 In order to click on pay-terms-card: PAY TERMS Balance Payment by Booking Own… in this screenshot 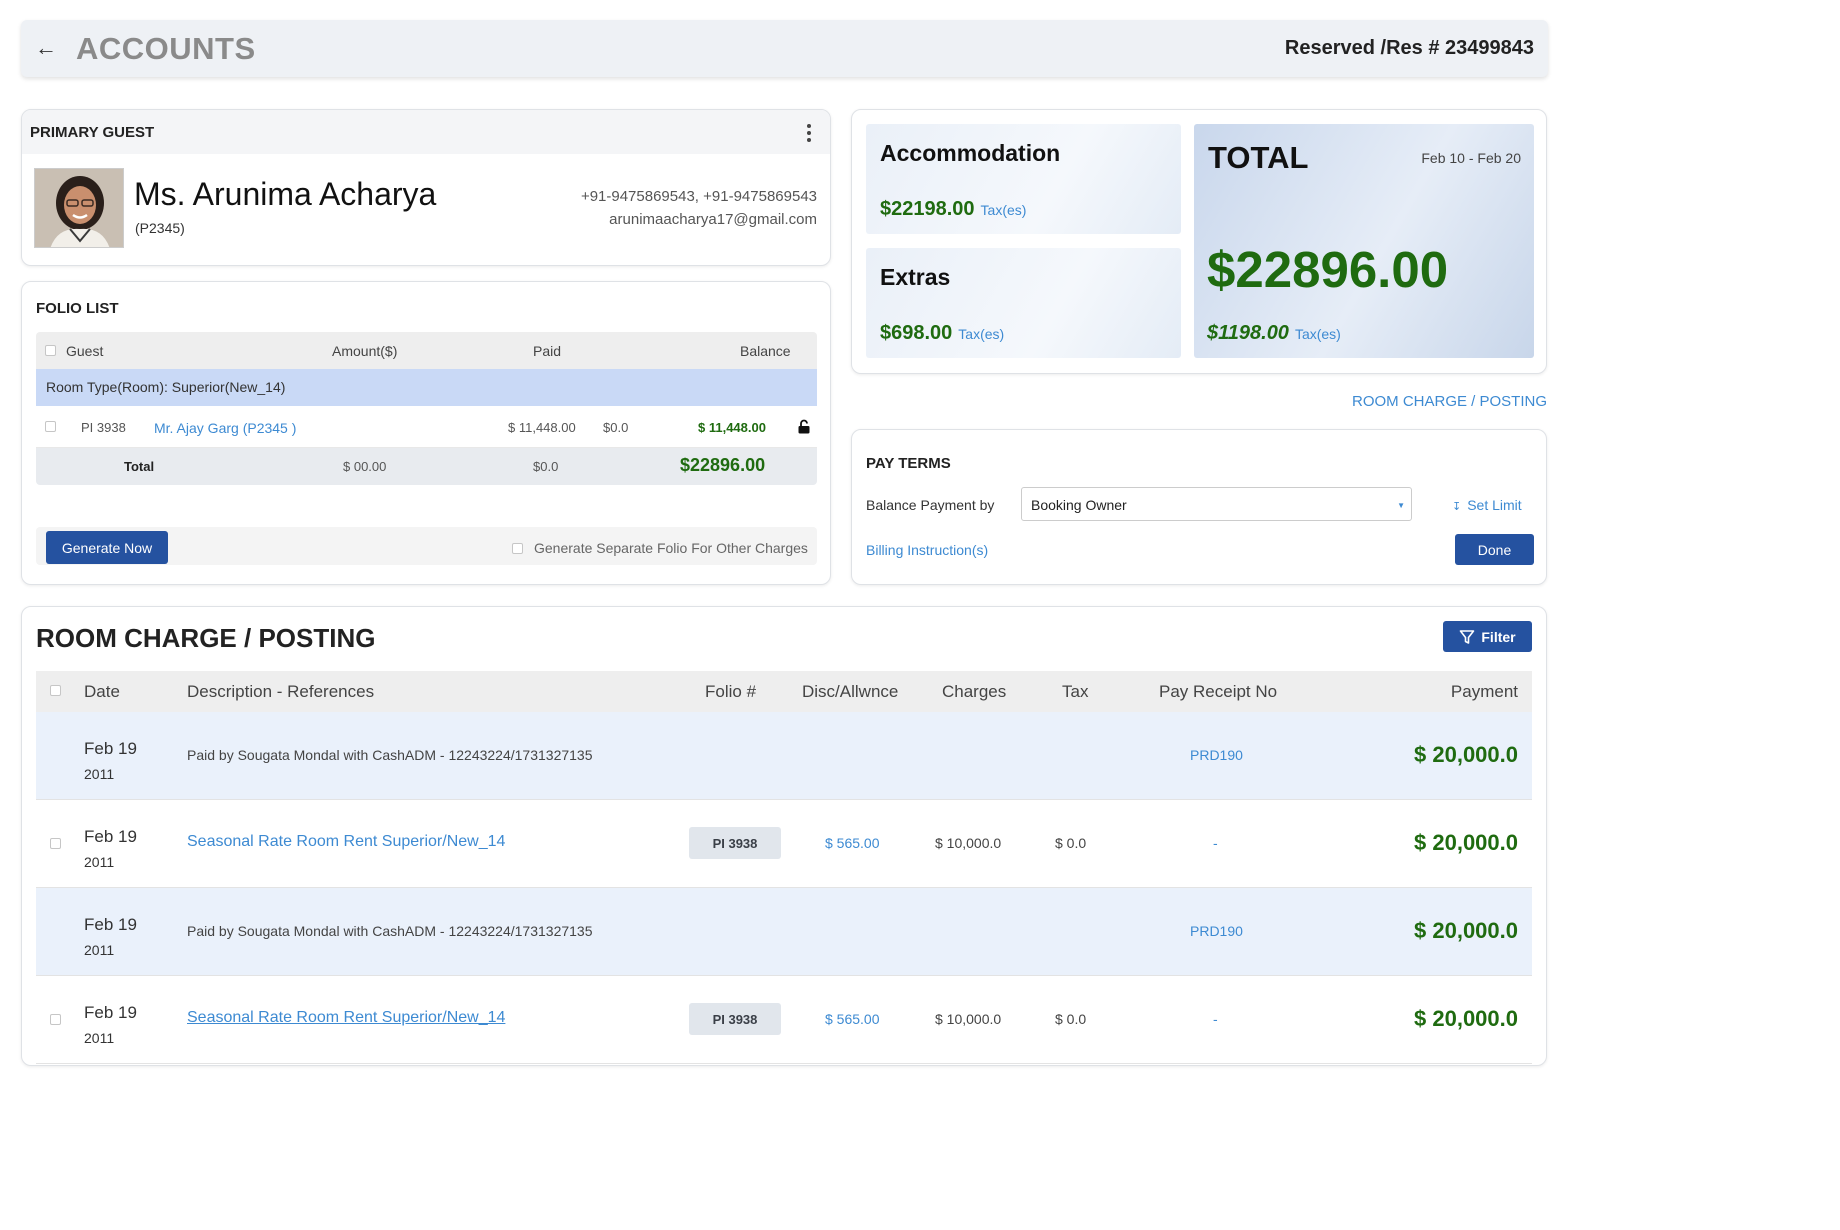, I will do `click(1199, 507)`.